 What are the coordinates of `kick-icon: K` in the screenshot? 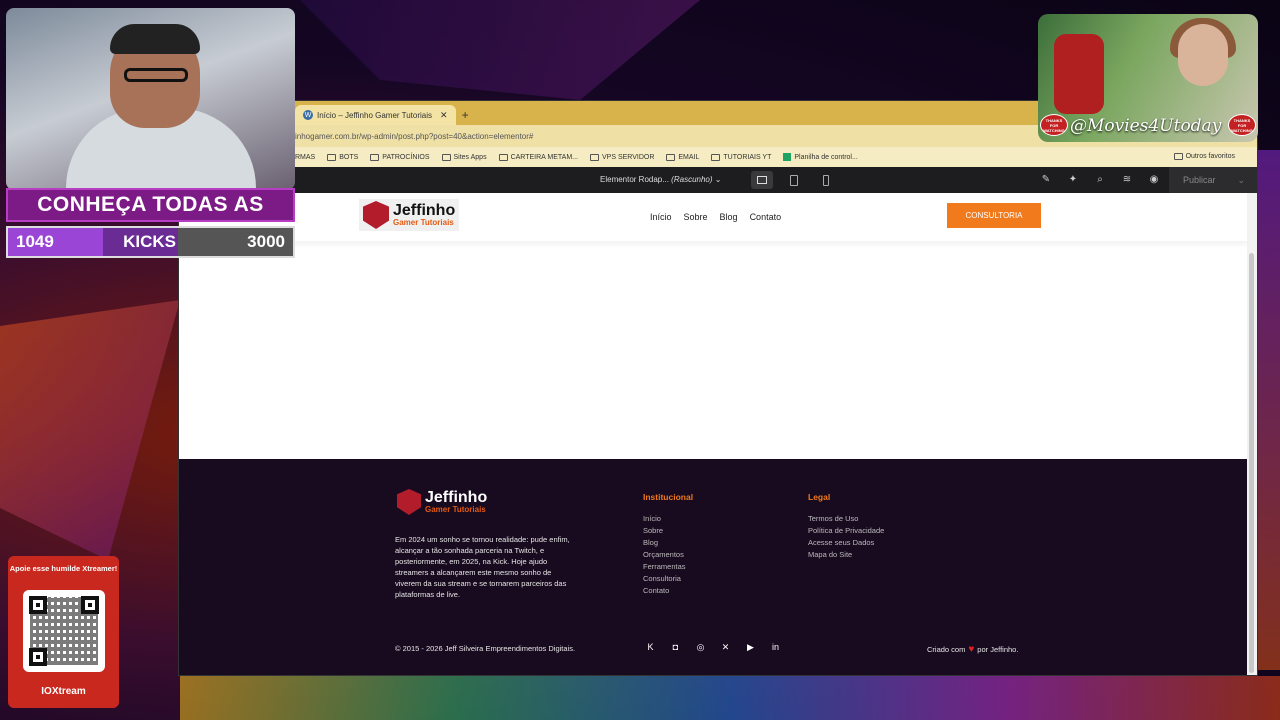 It's located at (650, 647).